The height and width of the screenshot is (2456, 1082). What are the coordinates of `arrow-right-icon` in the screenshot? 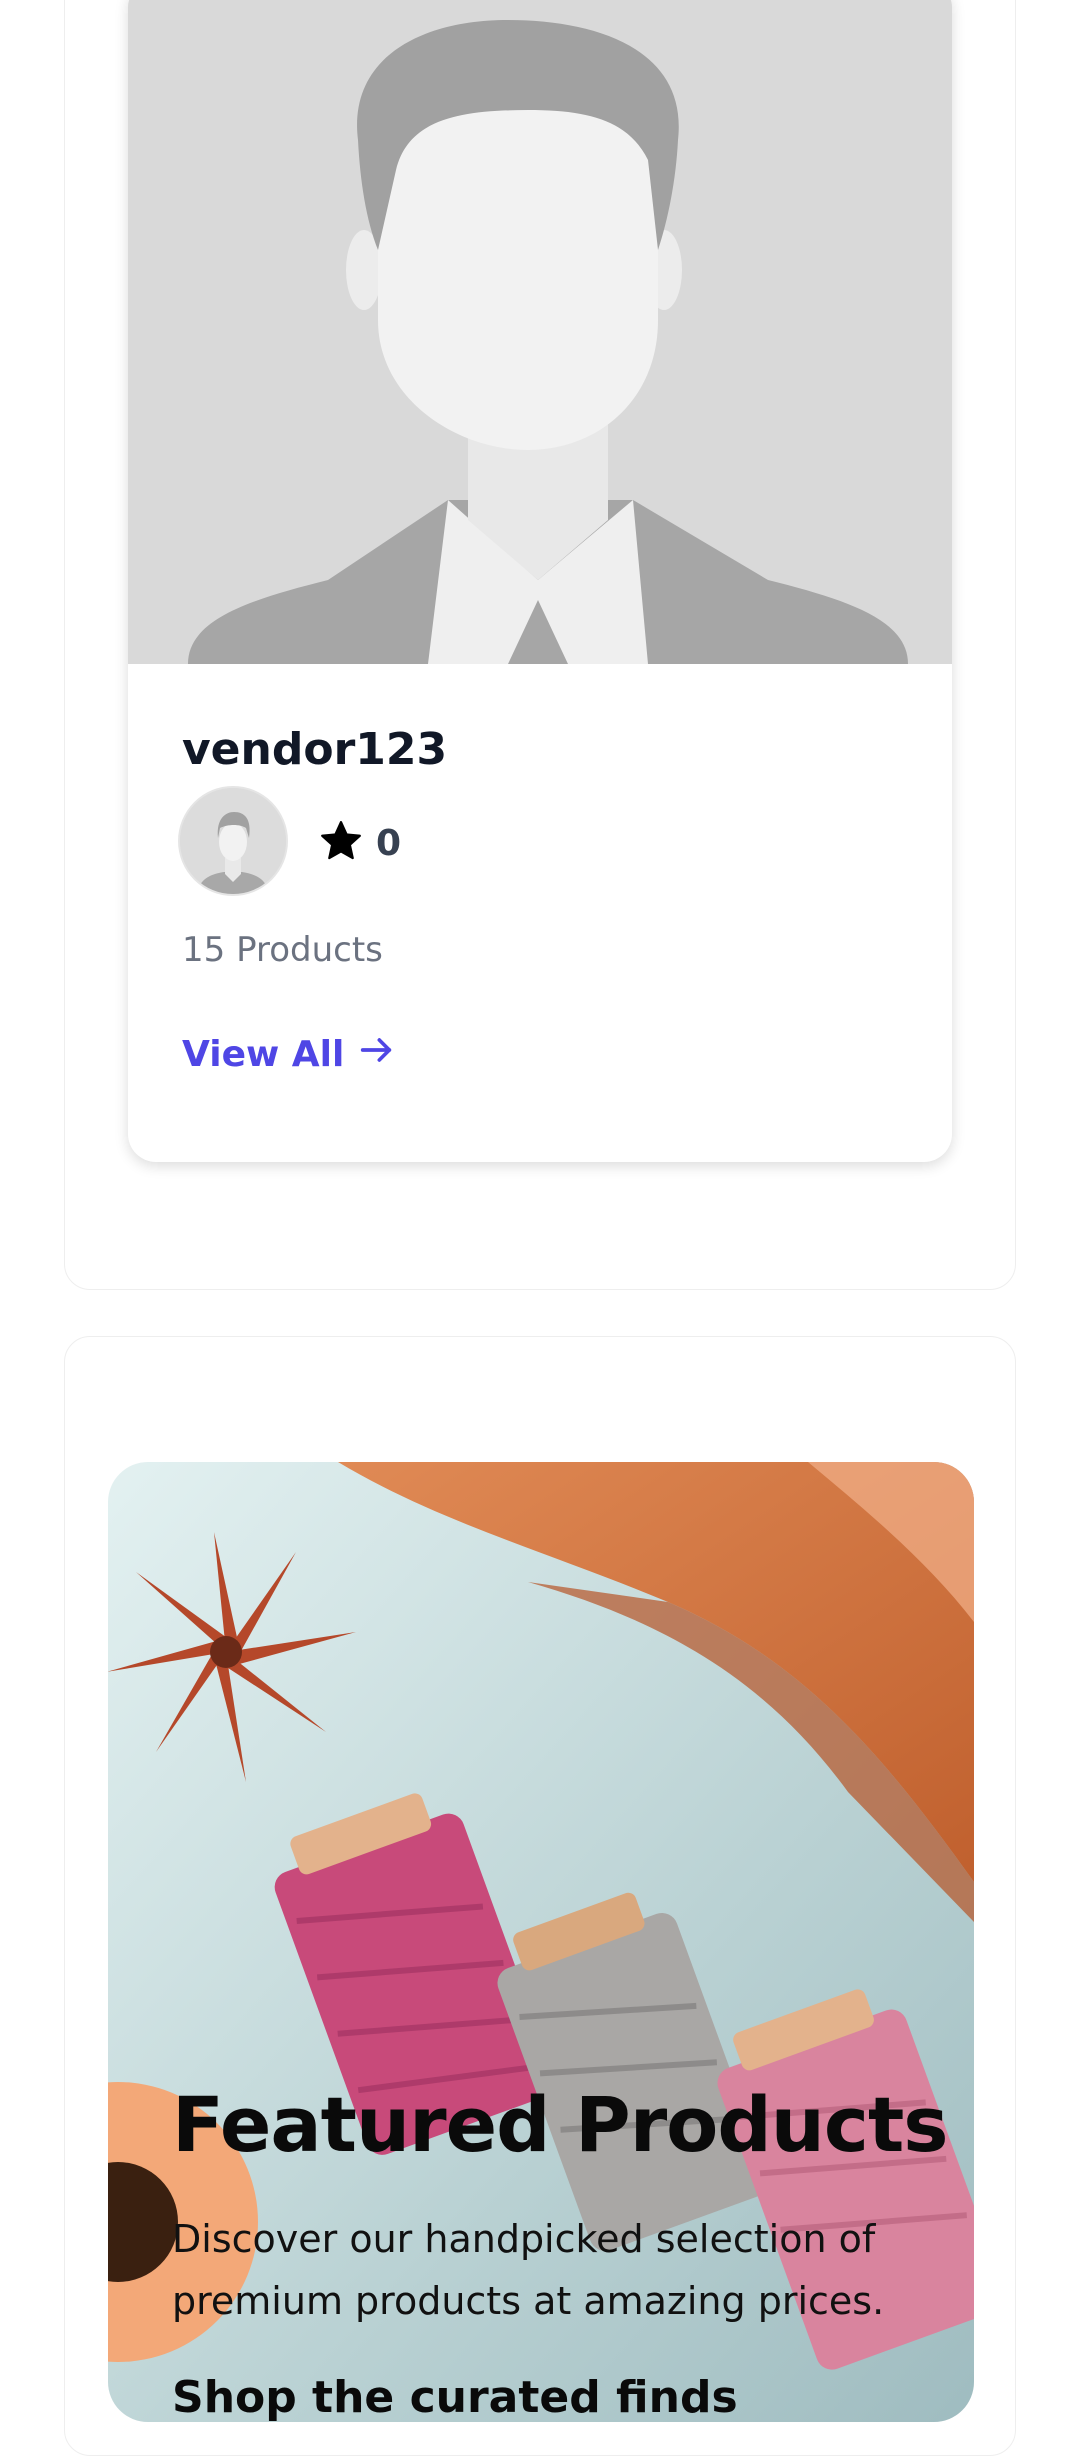 It's located at (376, 1054).